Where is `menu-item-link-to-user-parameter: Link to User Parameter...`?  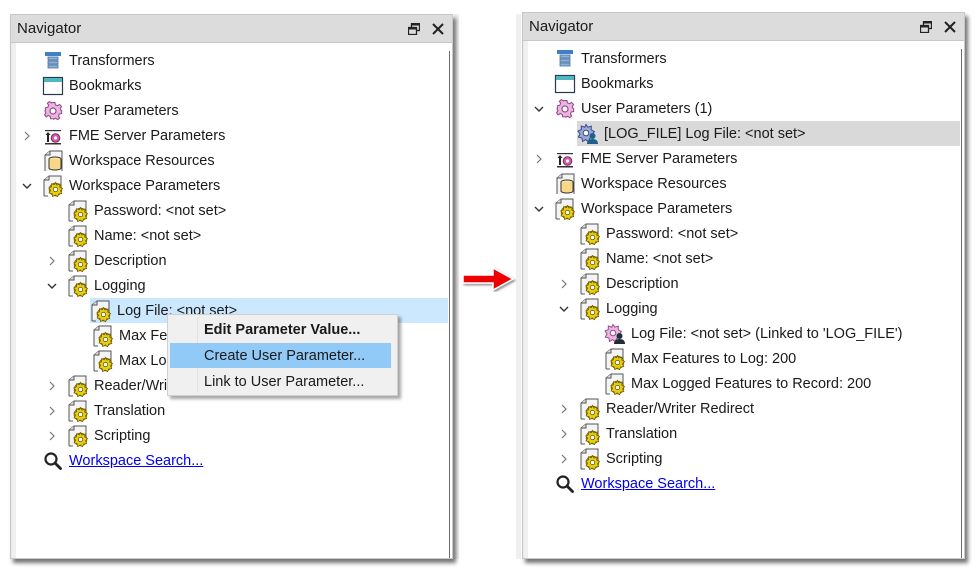 menu-item-link-to-user-parameter: Link to User Parameter... is located at coordinates (280, 381).